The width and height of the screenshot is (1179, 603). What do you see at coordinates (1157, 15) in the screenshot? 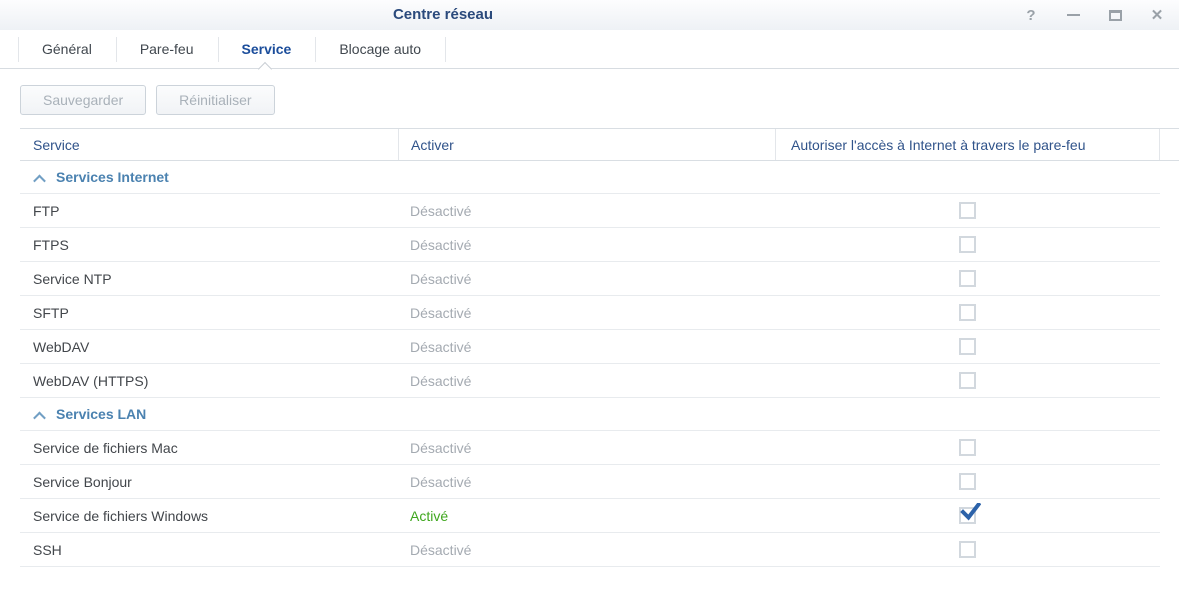
I see `close-icon: ✕` at bounding box center [1157, 15].